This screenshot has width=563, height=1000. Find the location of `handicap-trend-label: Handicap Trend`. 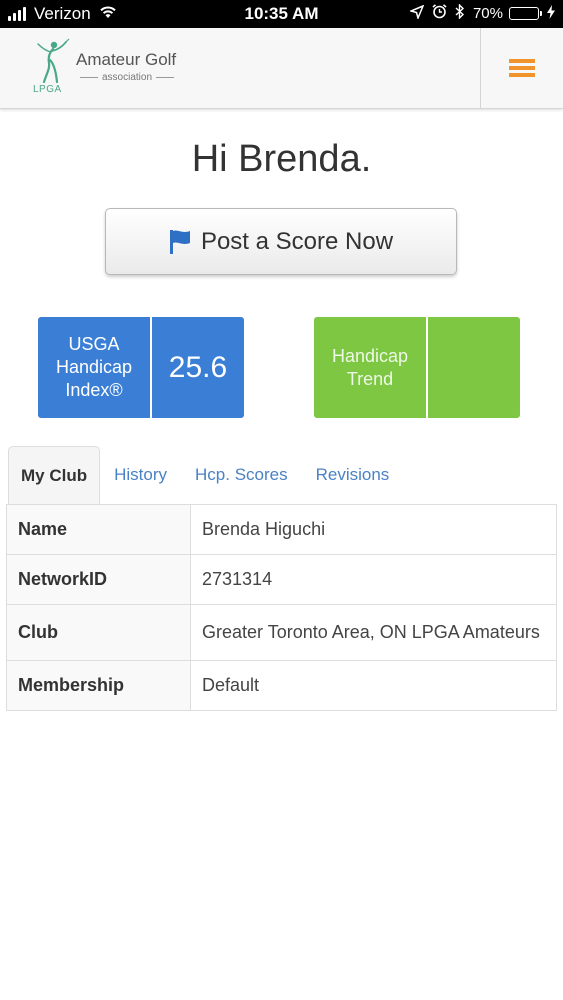

handicap-trend-label: Handicap Trend is located at coordinates (370, 367).